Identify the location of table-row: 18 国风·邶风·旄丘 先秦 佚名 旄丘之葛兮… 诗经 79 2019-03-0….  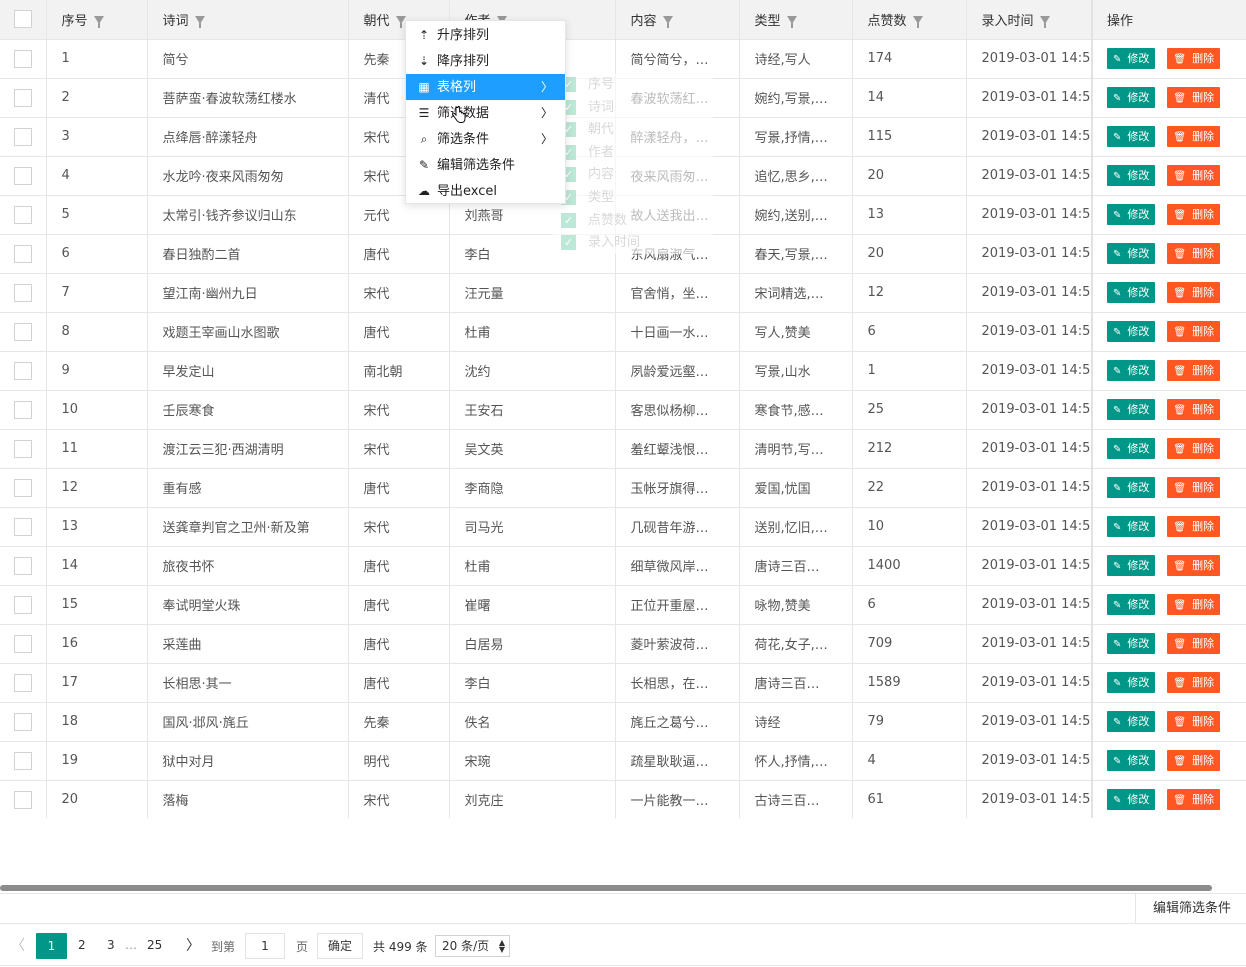
(623, 722).